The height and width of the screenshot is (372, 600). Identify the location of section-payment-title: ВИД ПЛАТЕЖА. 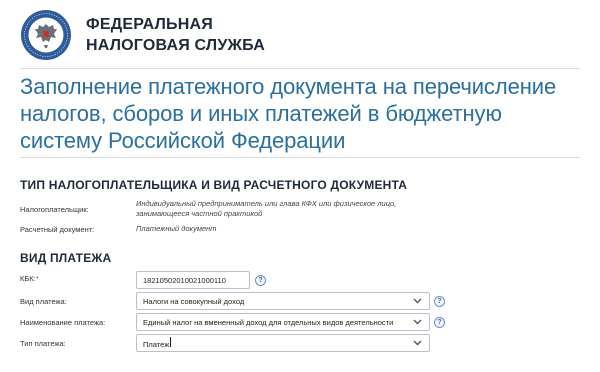
(66, 258).